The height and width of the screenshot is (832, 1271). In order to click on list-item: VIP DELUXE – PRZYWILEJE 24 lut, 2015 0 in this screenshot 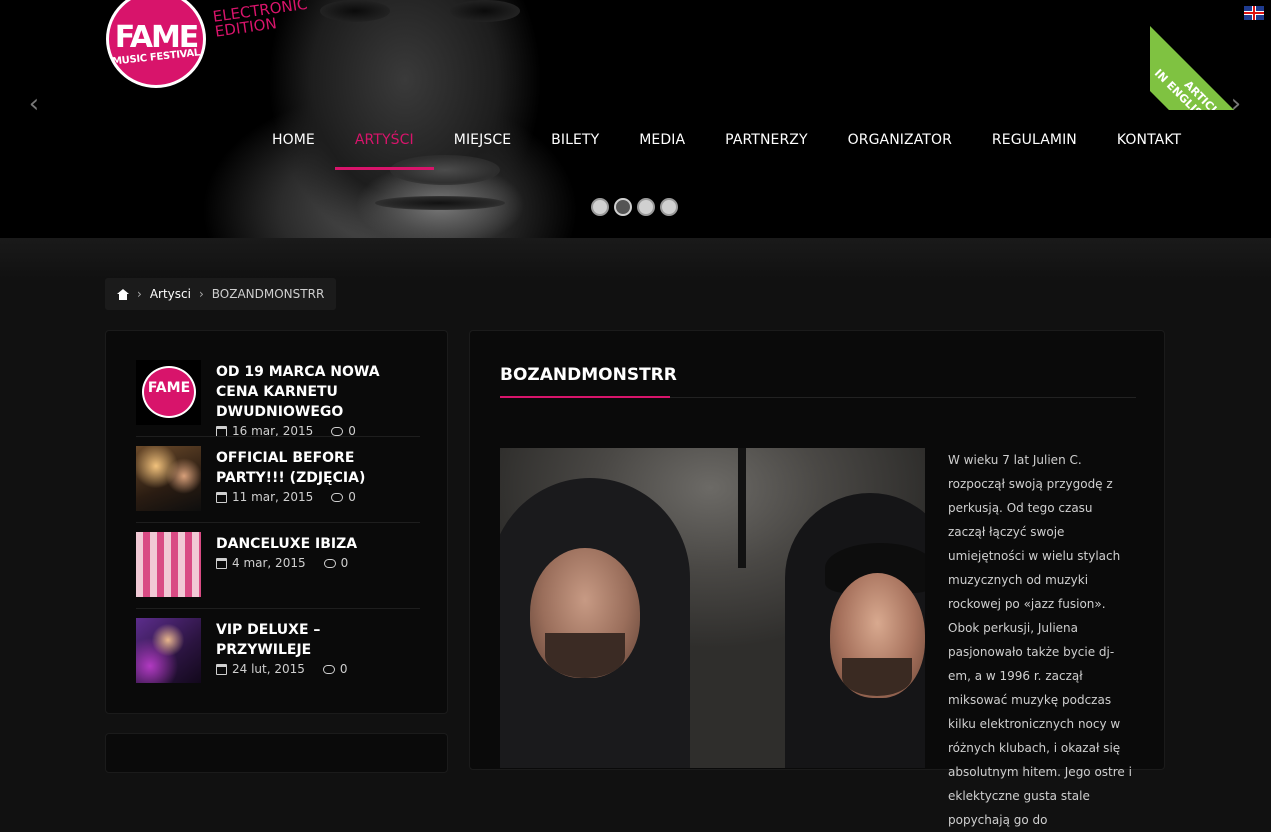, I will do `click(278, 650)`.